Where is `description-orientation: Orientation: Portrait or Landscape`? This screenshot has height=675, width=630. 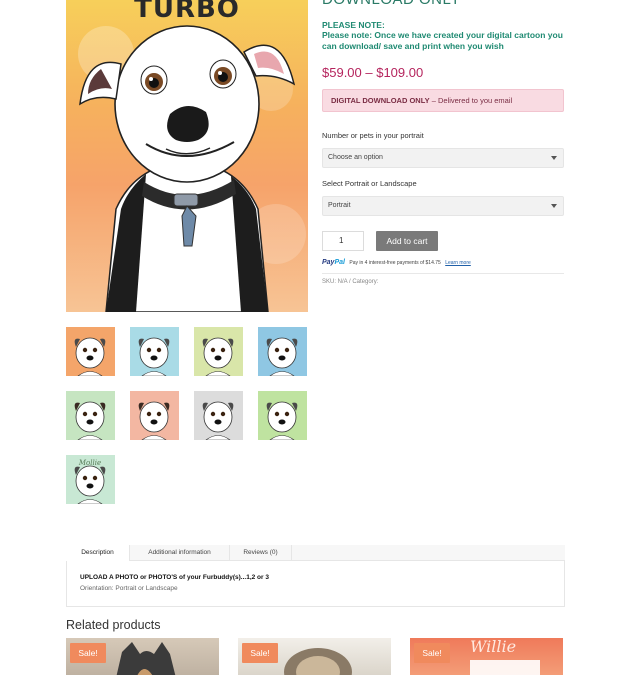 description-orientation: Orientation: Portrait or Landscape is located at coordinates (129, 588).